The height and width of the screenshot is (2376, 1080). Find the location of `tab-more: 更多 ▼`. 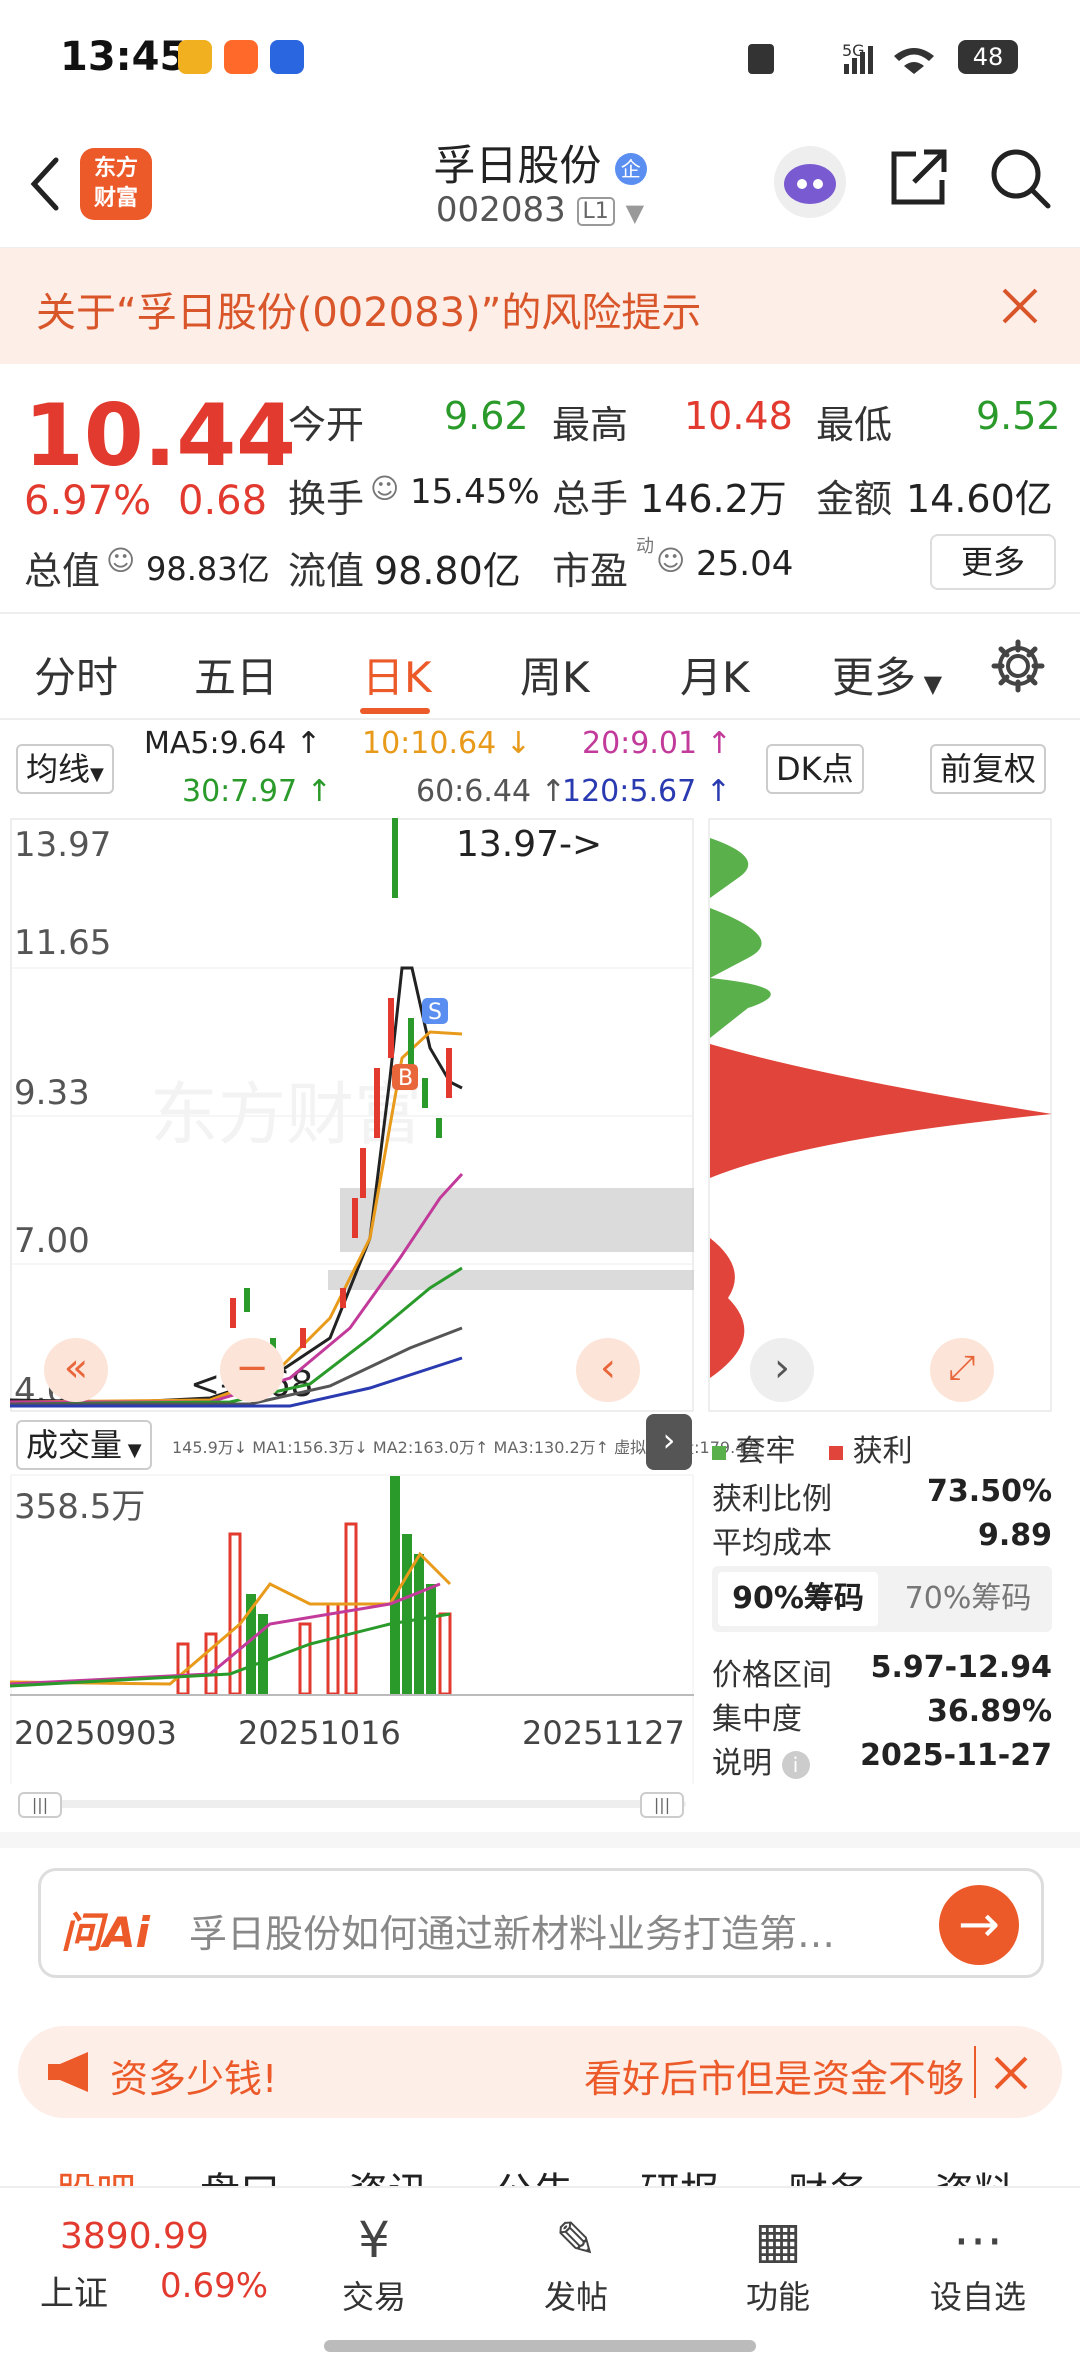

tab-more: 更多 ▼ is located at coordinates (887, 674).